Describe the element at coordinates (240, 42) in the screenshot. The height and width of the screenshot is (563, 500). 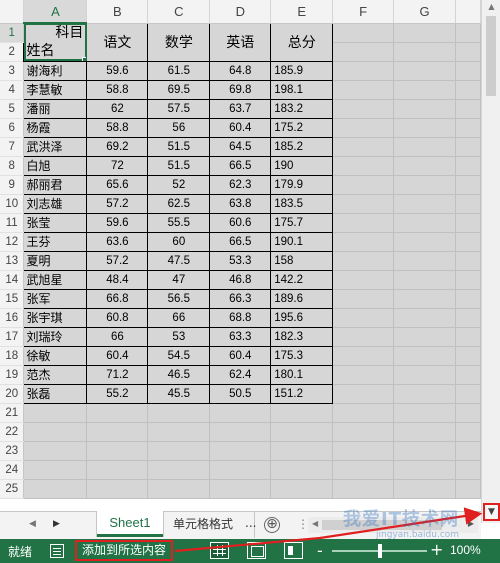
I see `subject-header-cell: 英语` at that location.